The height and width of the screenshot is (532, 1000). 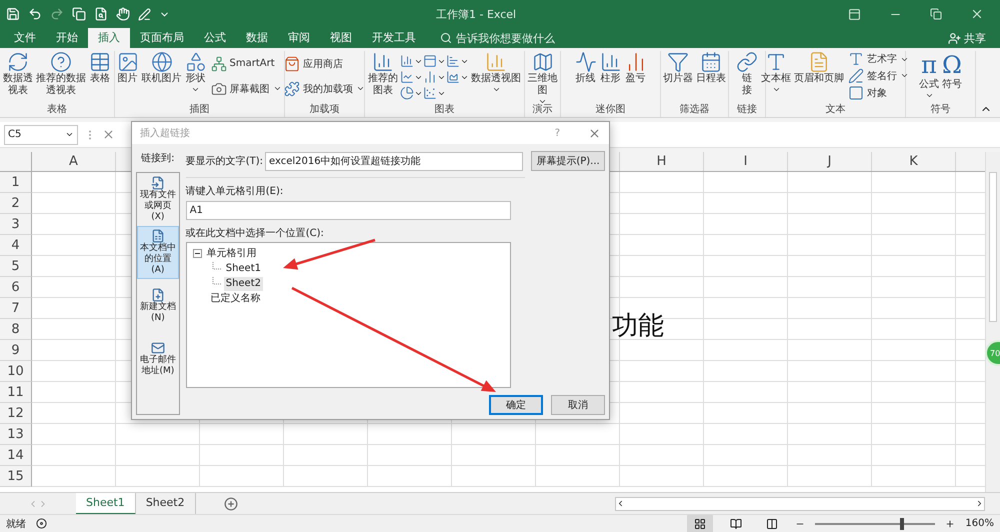 What do you see at coordinates (158, 358) in the screenshot?
I see `link-target-item: 电子邮件地址(M)` at bounding box center [158, 358].